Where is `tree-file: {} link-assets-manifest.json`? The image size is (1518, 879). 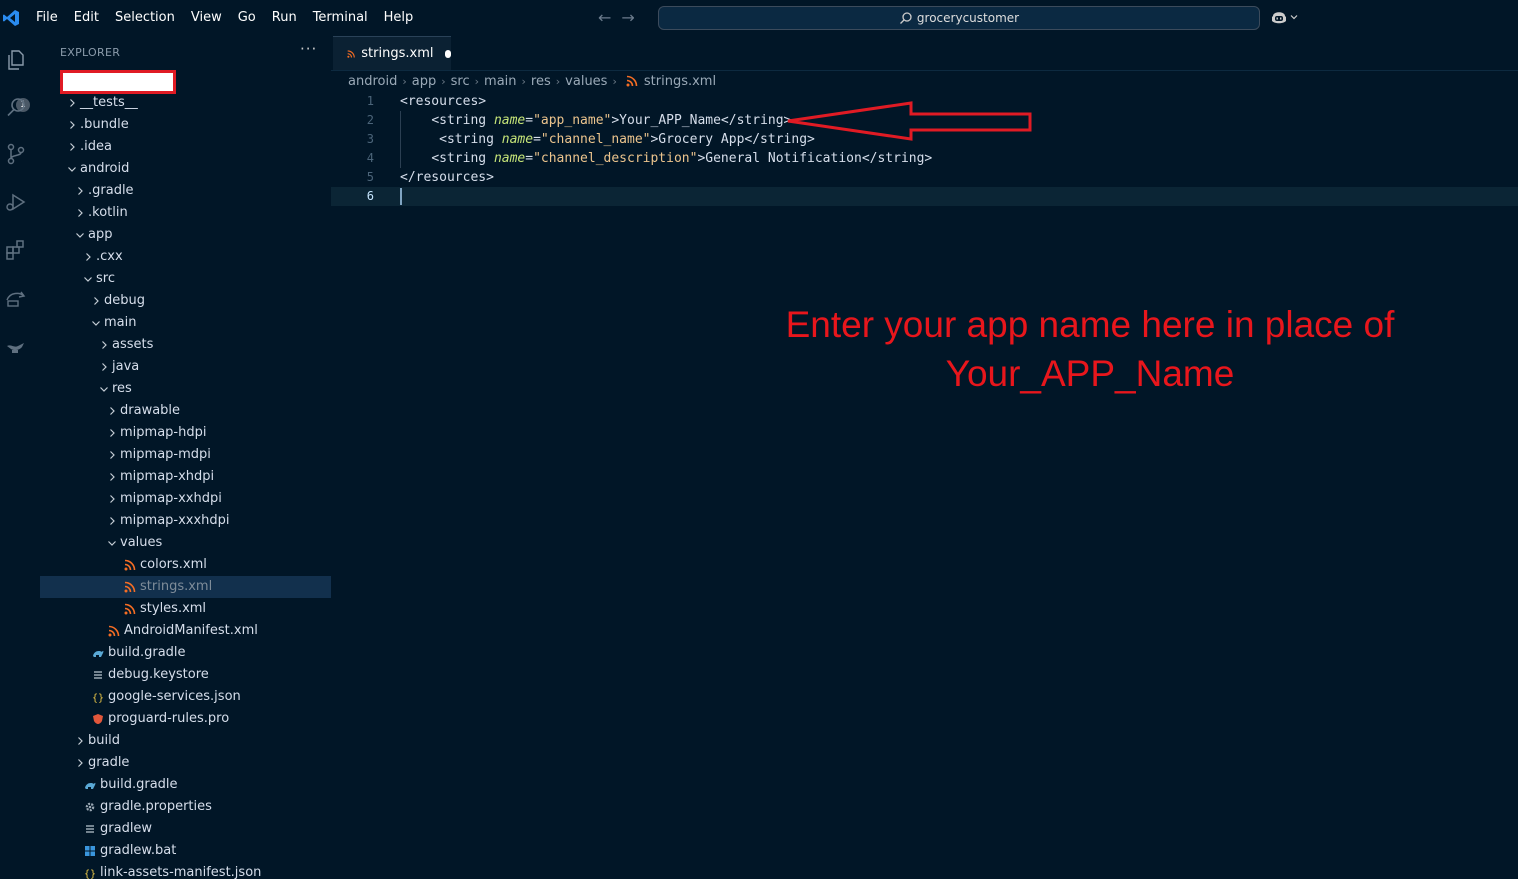
tree-file: {} link-assets-manifest.json is located at coordinates (185, 870).